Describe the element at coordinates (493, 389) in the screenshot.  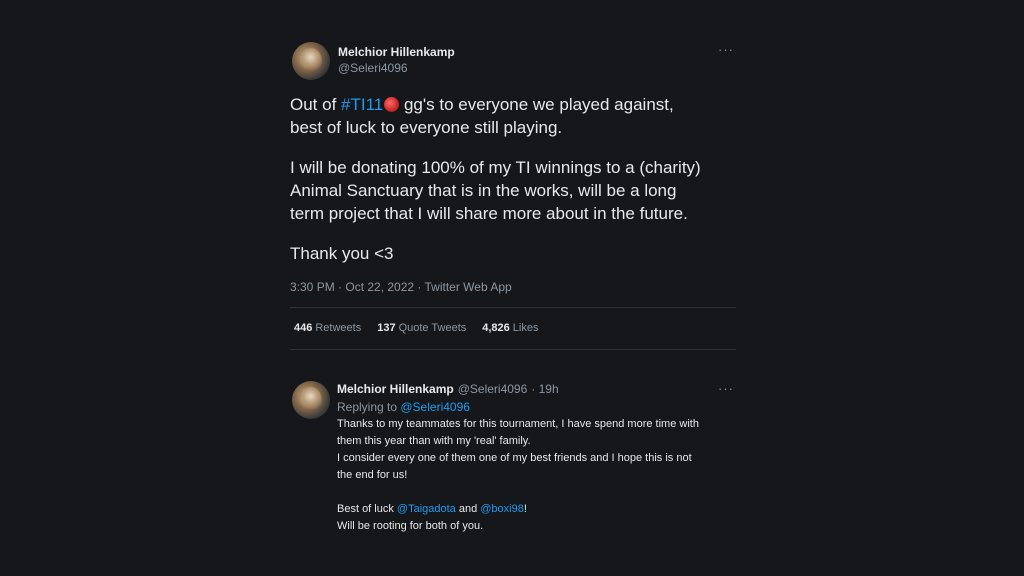
I see `reply-author-handle: @Seleri4096` at that location.